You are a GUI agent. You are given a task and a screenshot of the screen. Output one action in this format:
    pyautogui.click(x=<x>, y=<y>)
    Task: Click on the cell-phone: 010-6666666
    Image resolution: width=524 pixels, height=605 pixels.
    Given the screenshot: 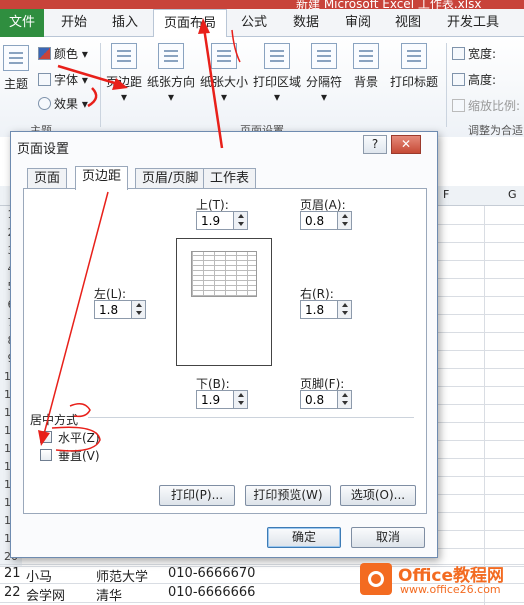 What is the action you would take?
    pyautogui.click(x=211, y=592)
    